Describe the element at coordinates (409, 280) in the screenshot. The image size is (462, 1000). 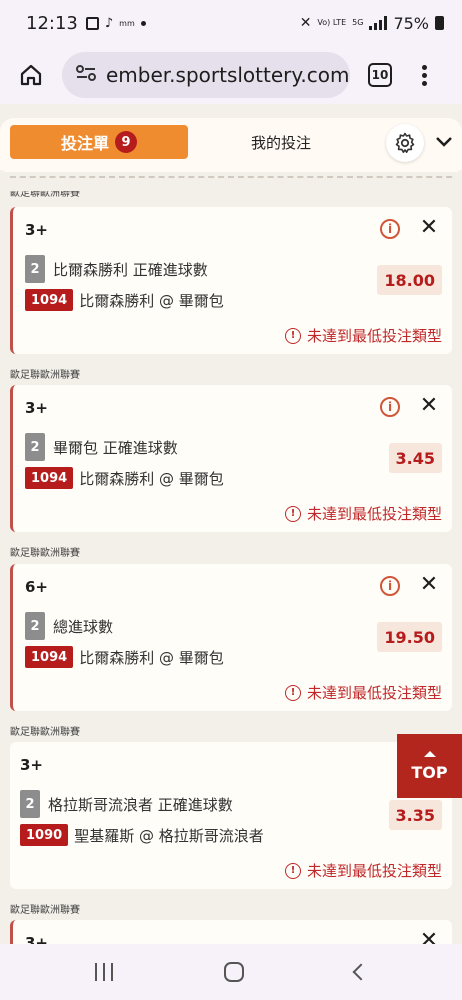
I see `odds-value: 18.00` at that location.